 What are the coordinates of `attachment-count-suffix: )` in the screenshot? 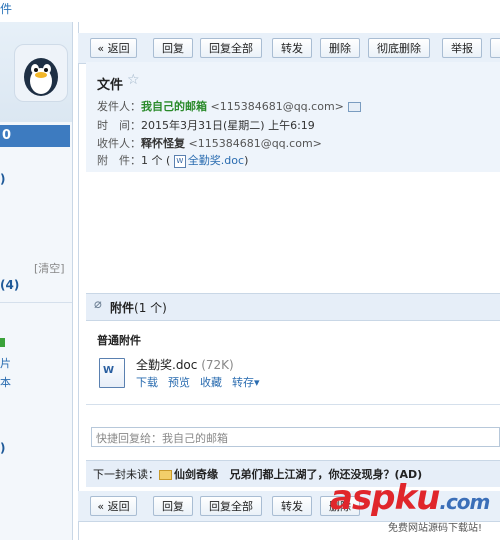 It's located at (246, 160).